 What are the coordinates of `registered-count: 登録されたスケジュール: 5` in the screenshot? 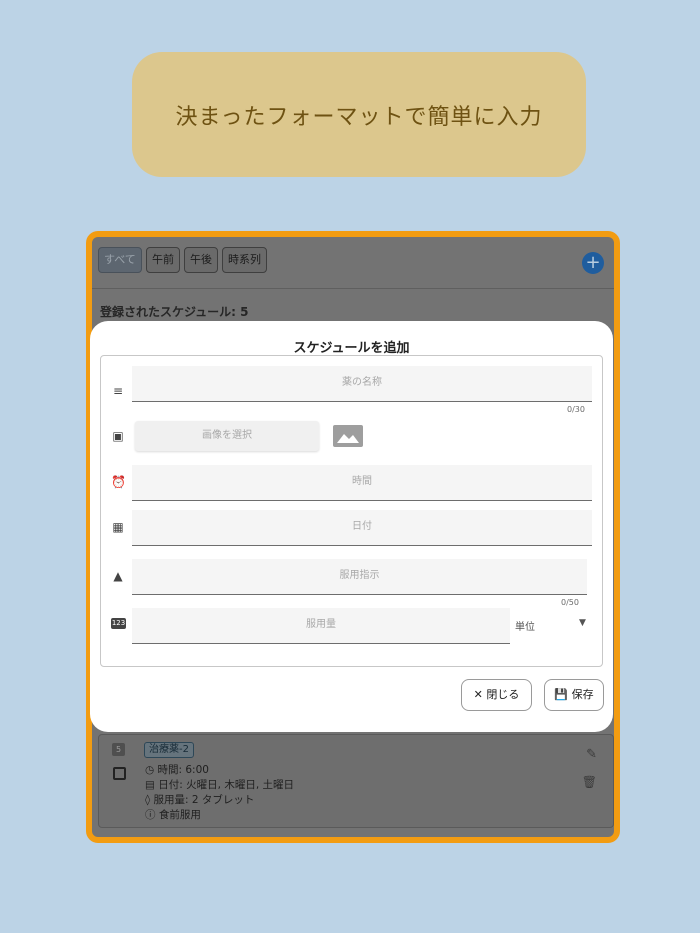 It's located at (174, 312).